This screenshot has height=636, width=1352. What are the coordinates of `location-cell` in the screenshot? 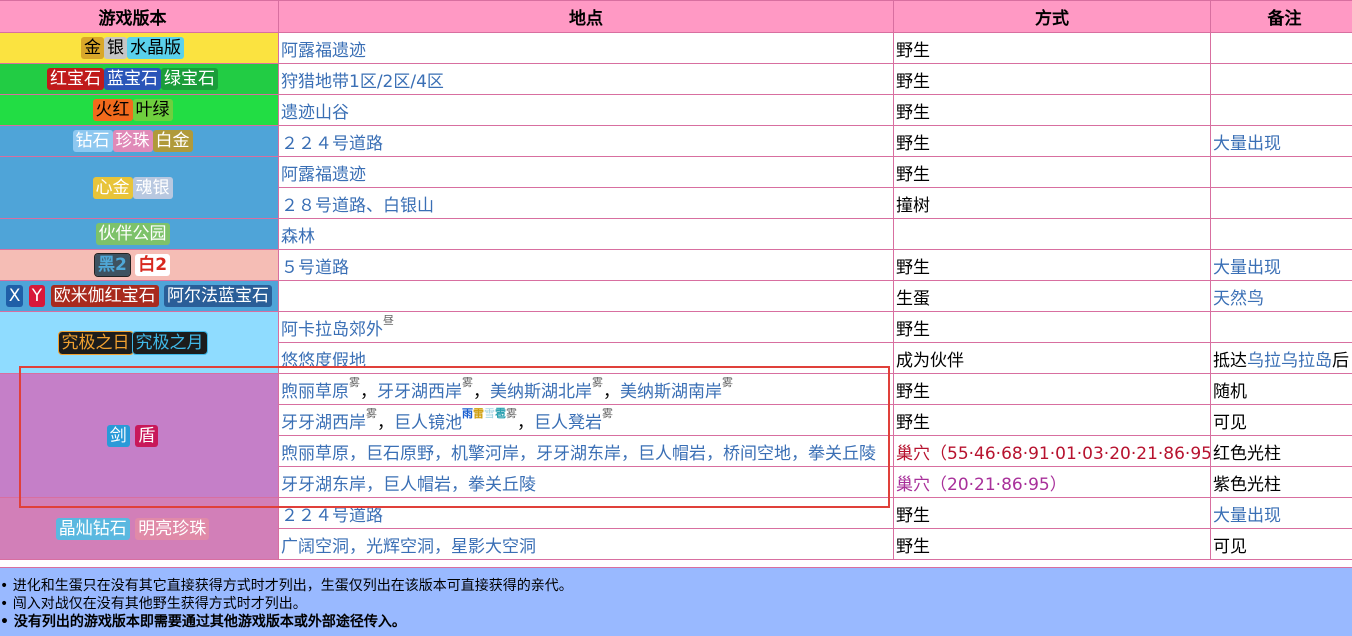 It's located at (586, 296).